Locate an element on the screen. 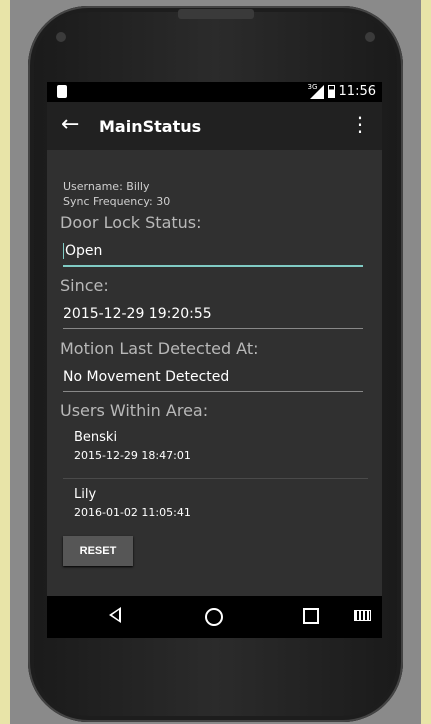 The height and width of the screenshot is (724, 431). status-icons: 3G 11:56 is located at coordinates (341, 91).